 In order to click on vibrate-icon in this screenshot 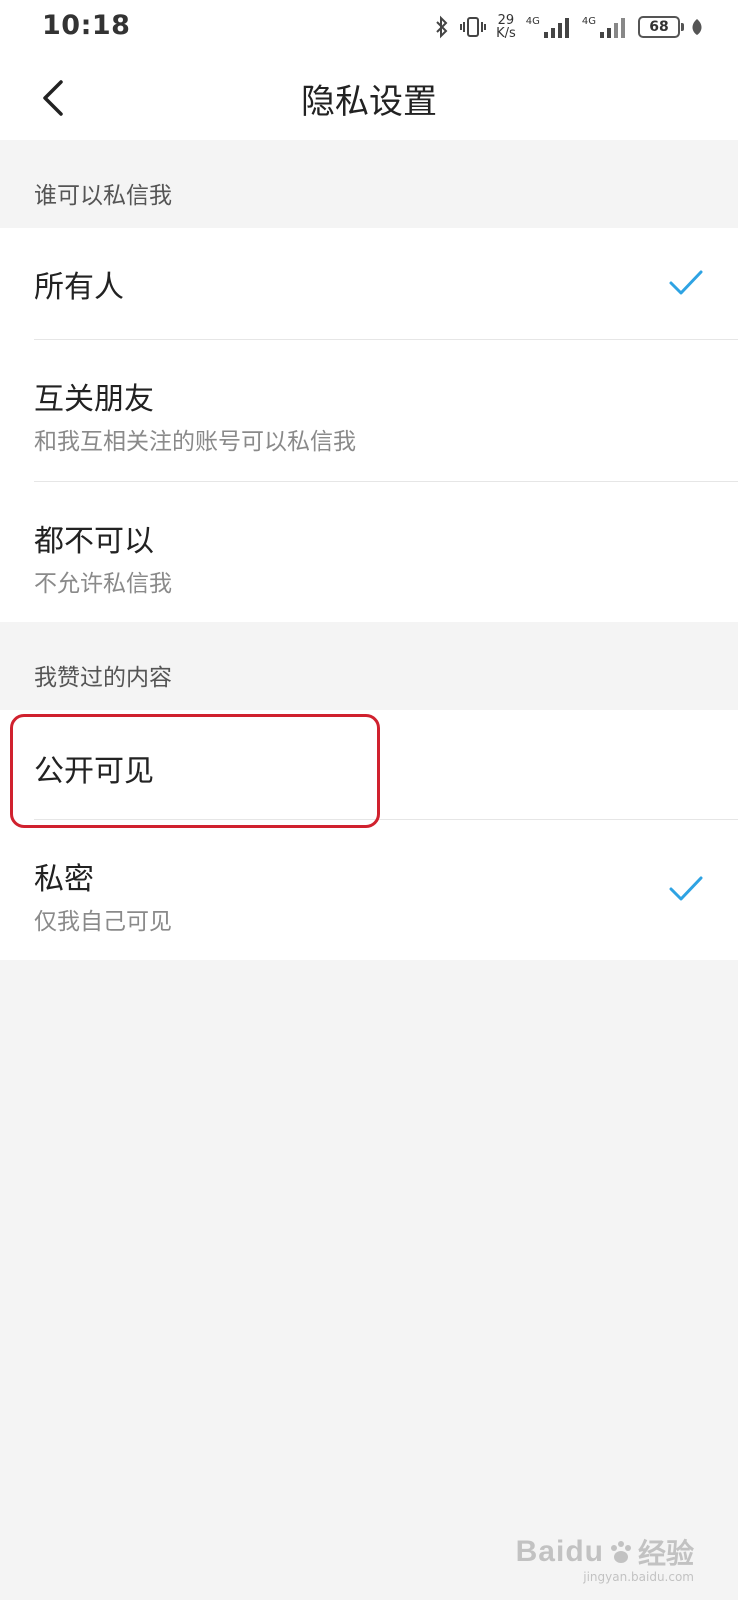, I will do `click(473, 27)`.